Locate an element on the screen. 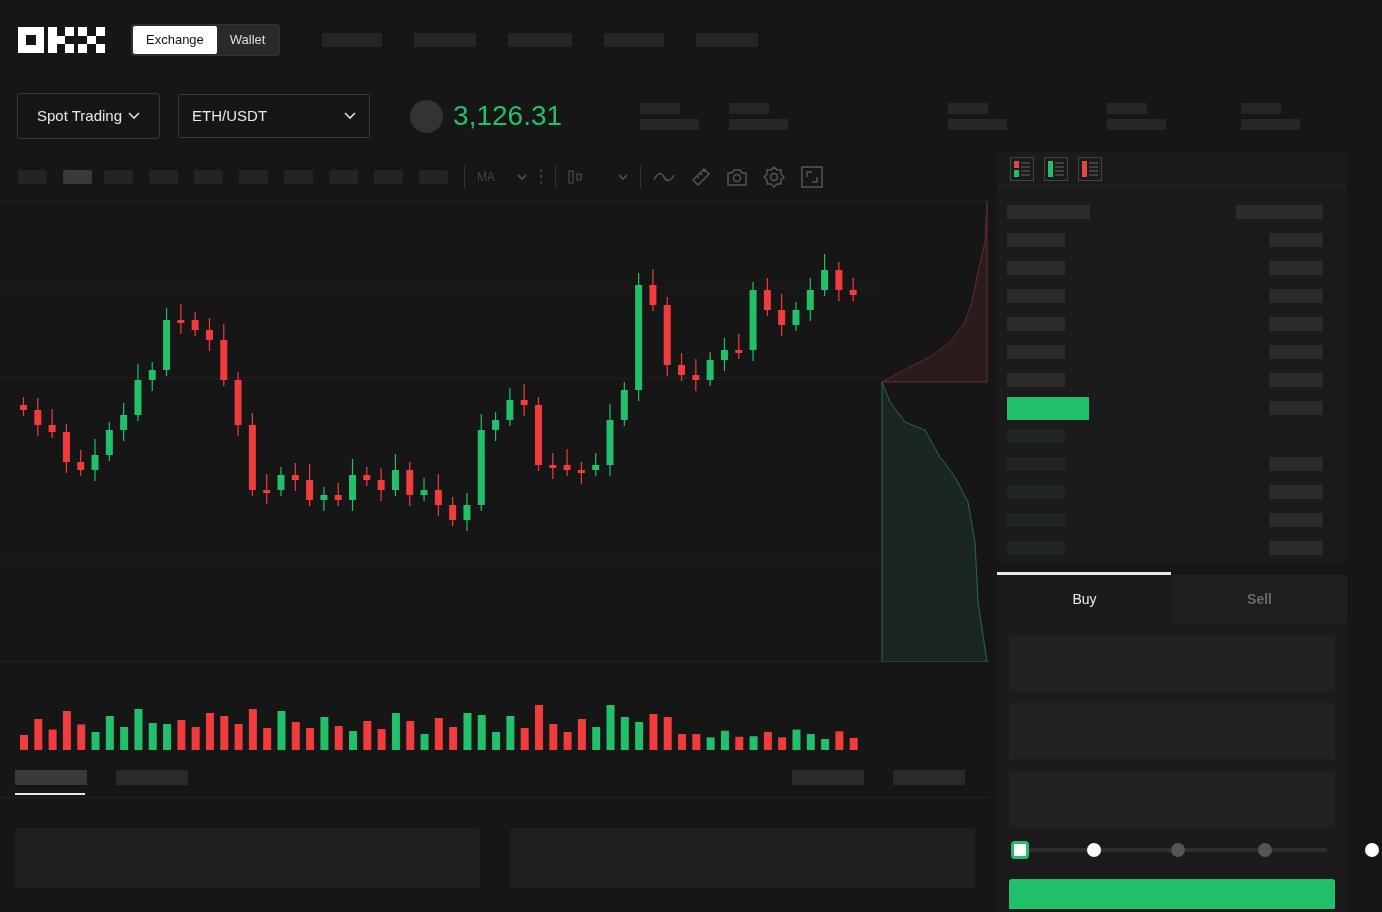 The image size is (1382, 912). logo-icon is located at coordinates (61, 40).